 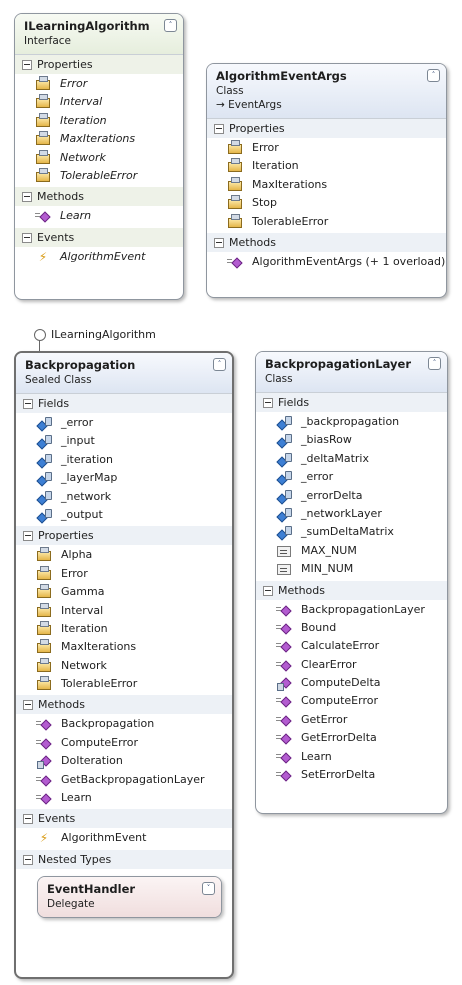 I want to click on member-name: GetBackpropagationLayer, so click(x=133, y=779).